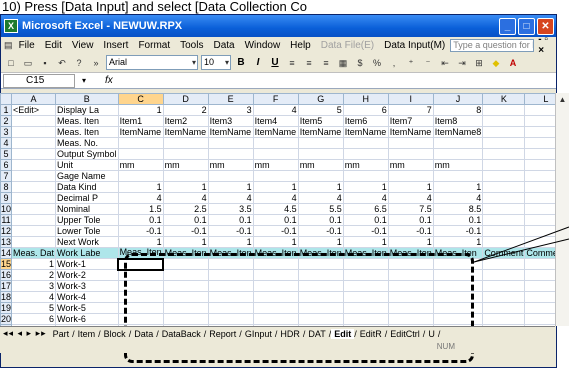 Image resolution: width=569 pixels, height=372 pixels. I want to click on row-header: 19, so click(6, 308).